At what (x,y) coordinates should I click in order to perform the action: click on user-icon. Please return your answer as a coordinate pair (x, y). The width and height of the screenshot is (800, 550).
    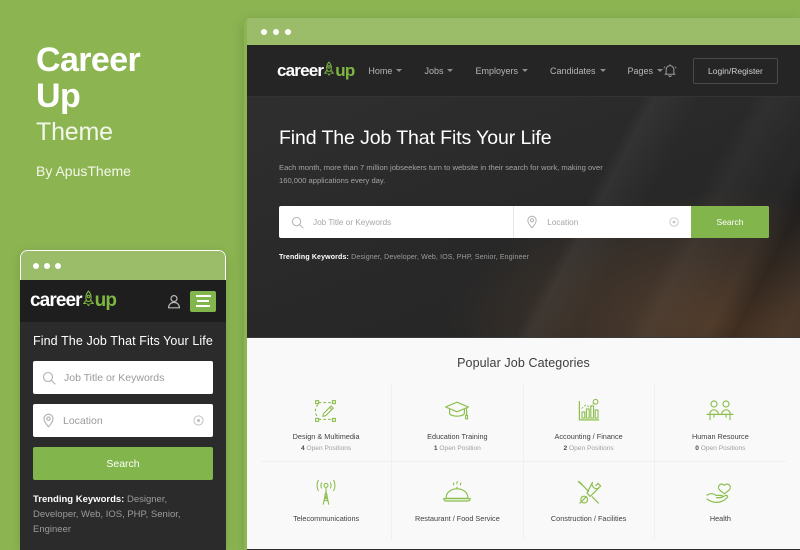
    Looking at the image, I should click on (174, 301).